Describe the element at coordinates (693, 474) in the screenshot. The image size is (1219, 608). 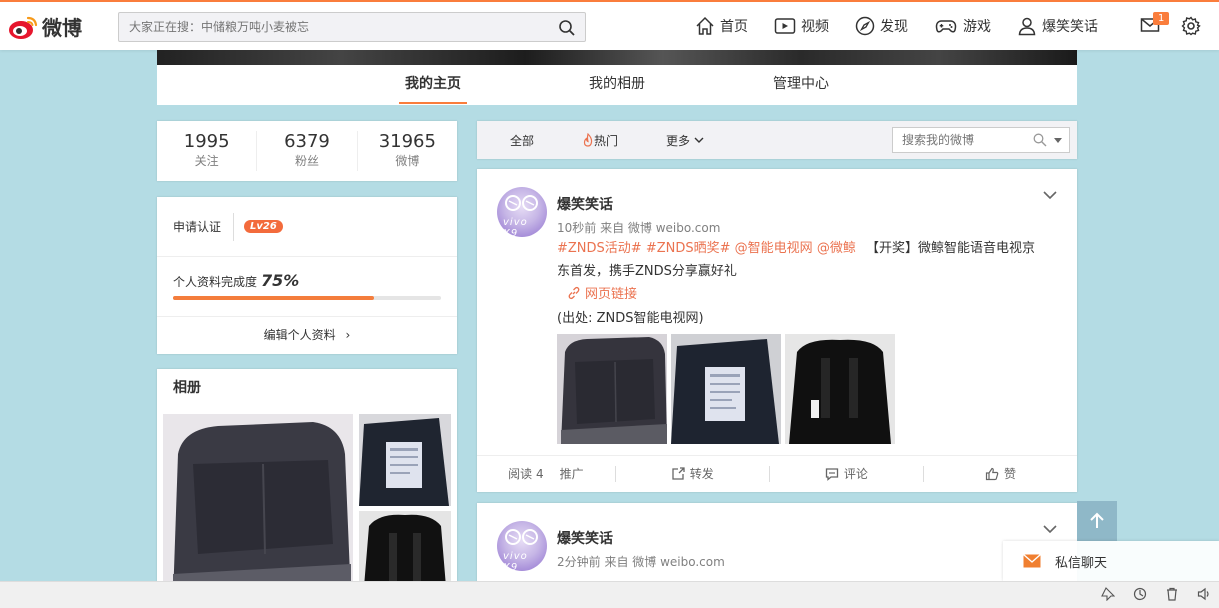
I see `repost-button: 转发` at that location.